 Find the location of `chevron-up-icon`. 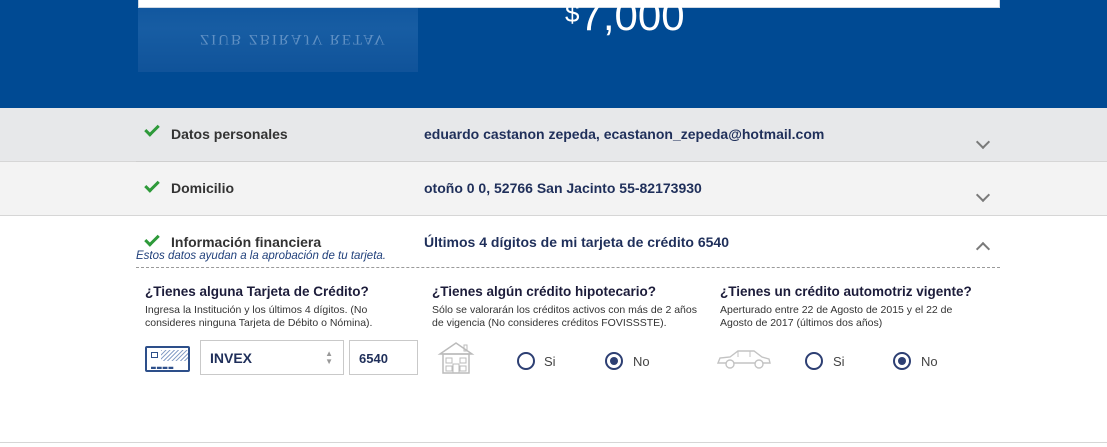

chevron-up-icon is located at coordinates (983, 249).